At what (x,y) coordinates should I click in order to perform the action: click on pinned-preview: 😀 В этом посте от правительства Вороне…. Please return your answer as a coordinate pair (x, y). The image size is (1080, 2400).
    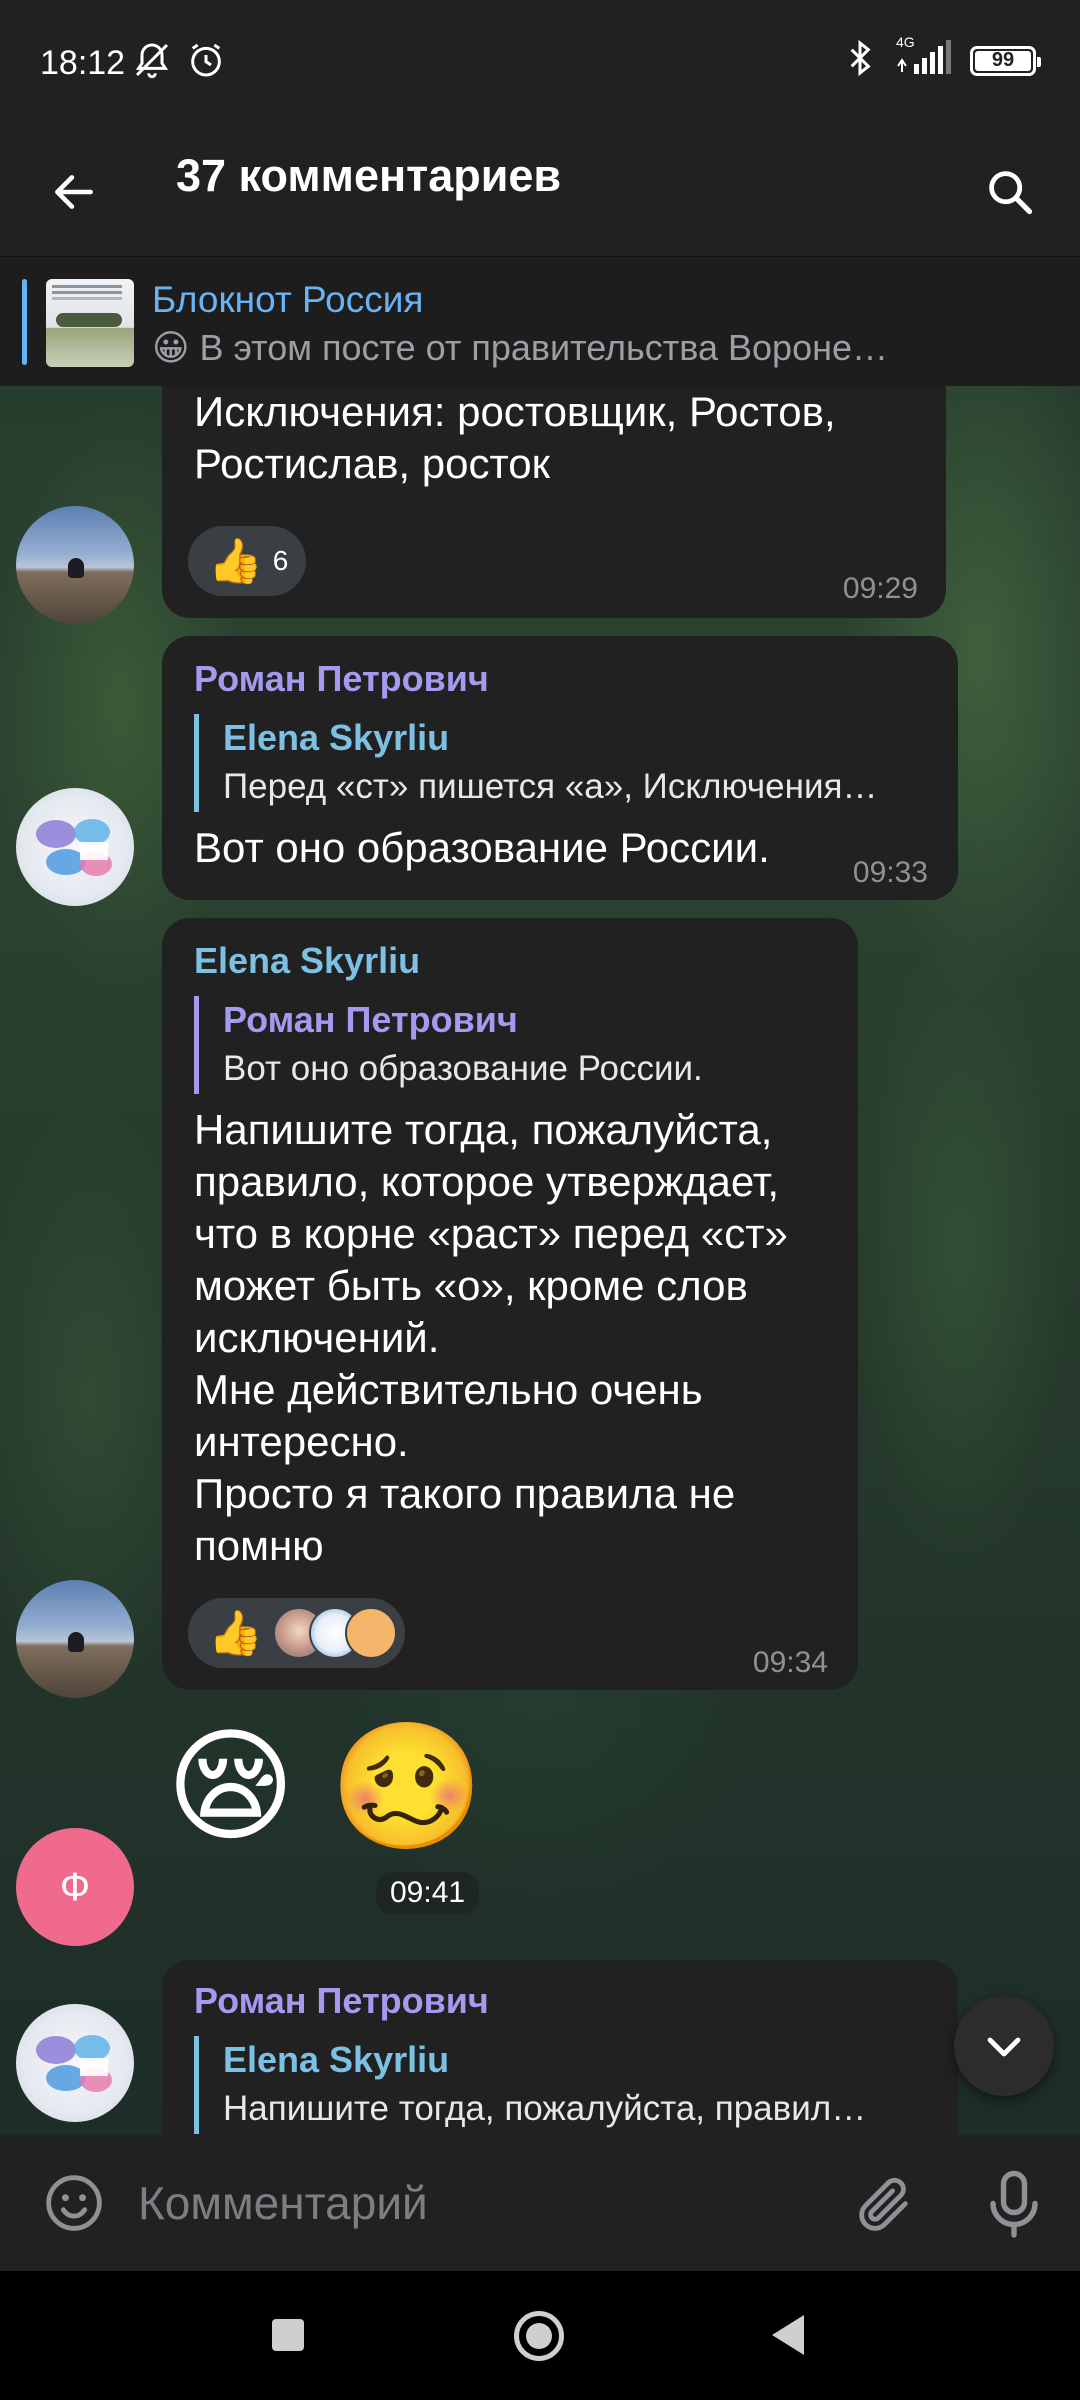
    Looking at the image, I should click on (562, 348).